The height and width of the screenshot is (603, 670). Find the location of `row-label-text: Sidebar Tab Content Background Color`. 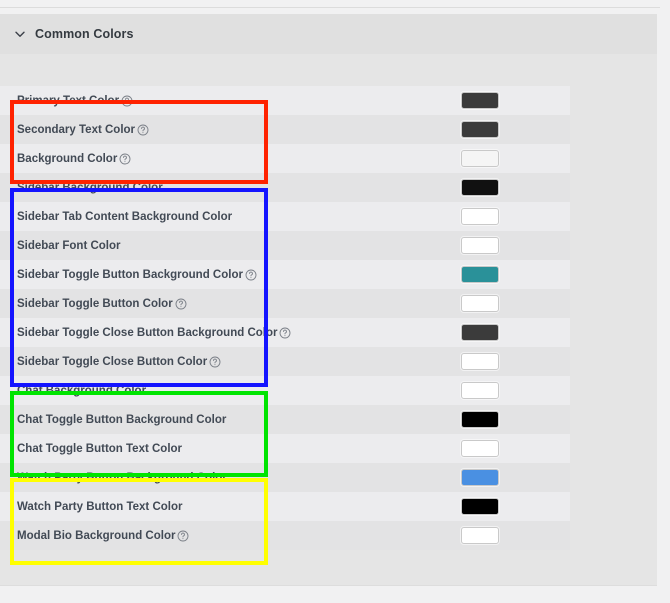

row-label-text: Sidebar Tab Content Background Color is located at coordinates (125, 216).